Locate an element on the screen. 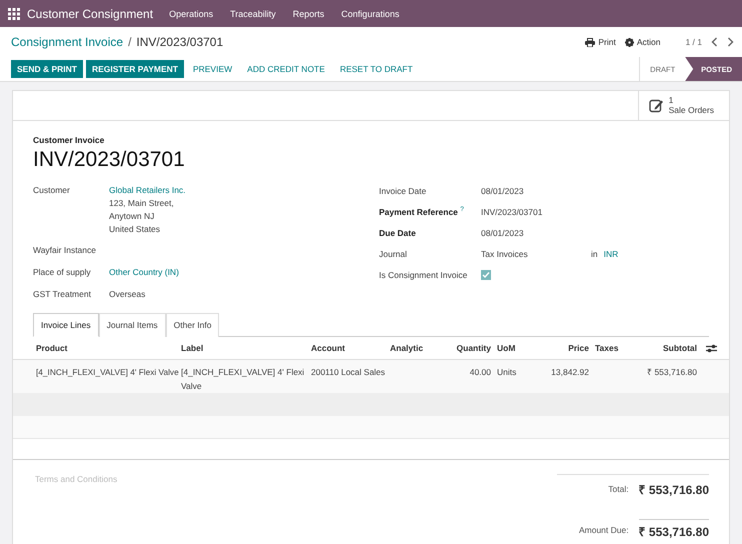  column-header: Taxes is located at coordinates (610, 348).